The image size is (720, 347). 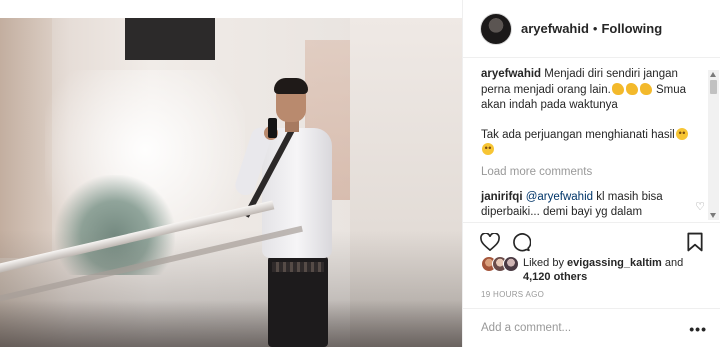 I want to click on photo-top-band, so click(x=231, y=9).